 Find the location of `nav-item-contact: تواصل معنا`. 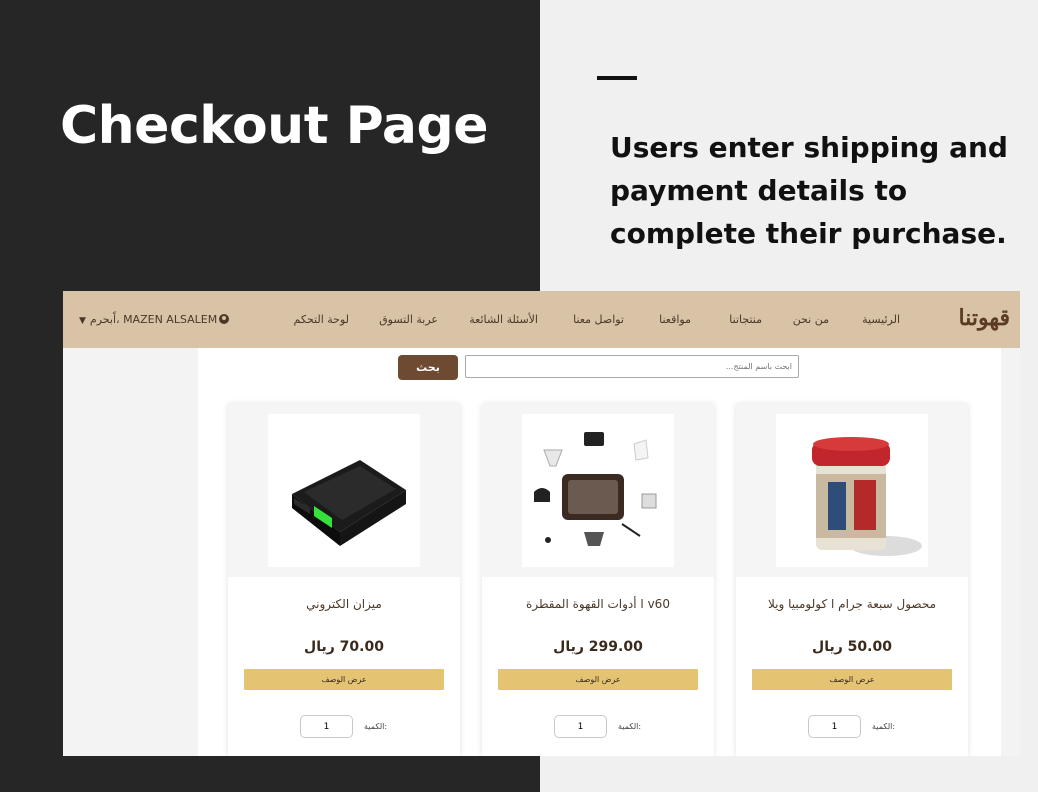

nav-item-contact: تواصل معنا is located at coordinates (598, 319).